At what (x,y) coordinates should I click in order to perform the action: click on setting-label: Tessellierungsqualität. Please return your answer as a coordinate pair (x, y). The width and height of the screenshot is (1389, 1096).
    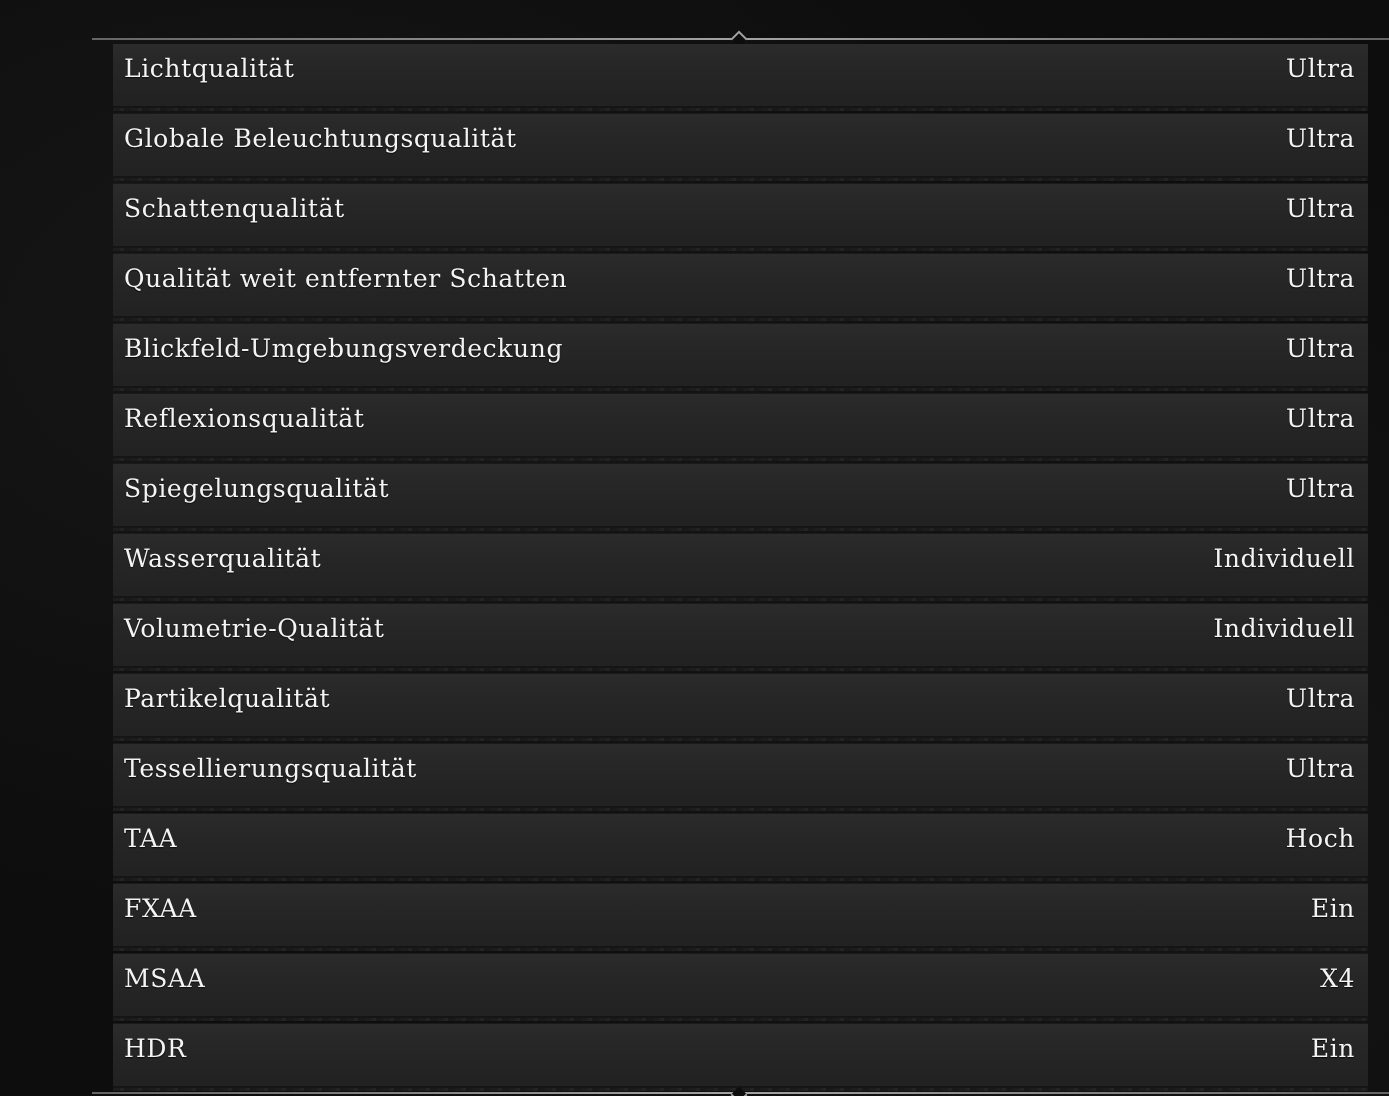
    Looking at the image, I should click on (270, 768).